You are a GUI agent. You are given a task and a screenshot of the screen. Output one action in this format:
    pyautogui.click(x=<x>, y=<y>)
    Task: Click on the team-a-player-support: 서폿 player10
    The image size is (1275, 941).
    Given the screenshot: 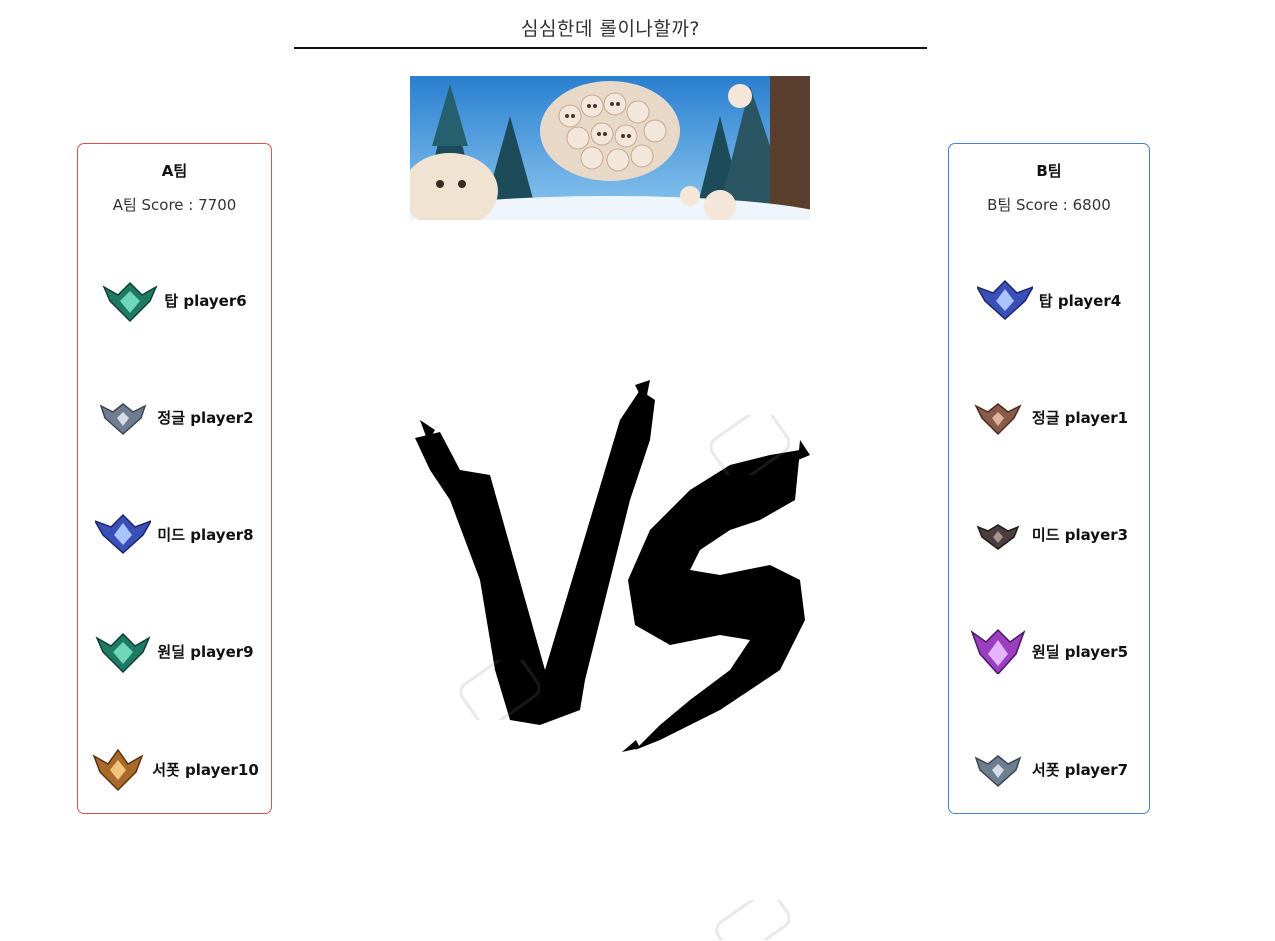 What is the action you would take?
    pyautogui.click(x=174, y=769)
    